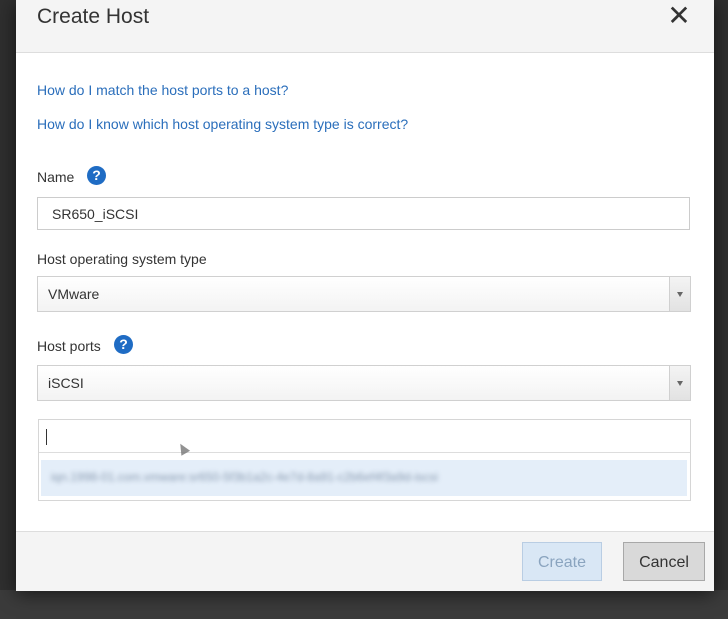 The image size is (728, 619). Describe the element at coordinates (74, 294) in the screenshot. I see `os-type-selected-value: VMware` at that location.